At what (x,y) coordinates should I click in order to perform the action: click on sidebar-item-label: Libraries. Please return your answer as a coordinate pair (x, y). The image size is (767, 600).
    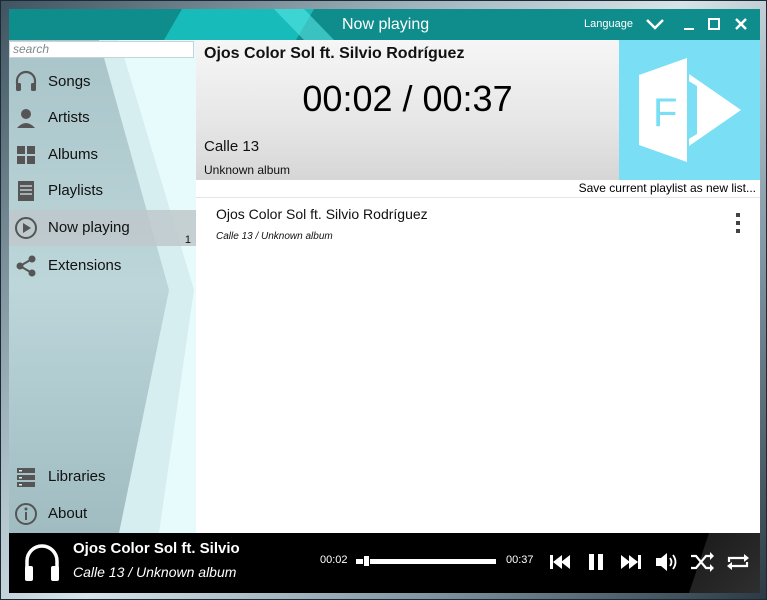
    Looking at the image, I should click on (77, 476).